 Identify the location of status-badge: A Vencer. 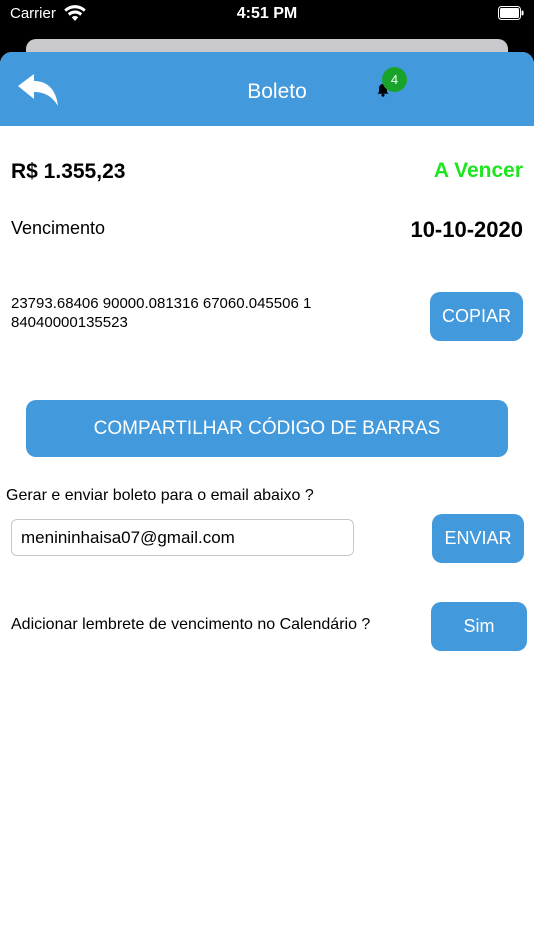
(478, 170).